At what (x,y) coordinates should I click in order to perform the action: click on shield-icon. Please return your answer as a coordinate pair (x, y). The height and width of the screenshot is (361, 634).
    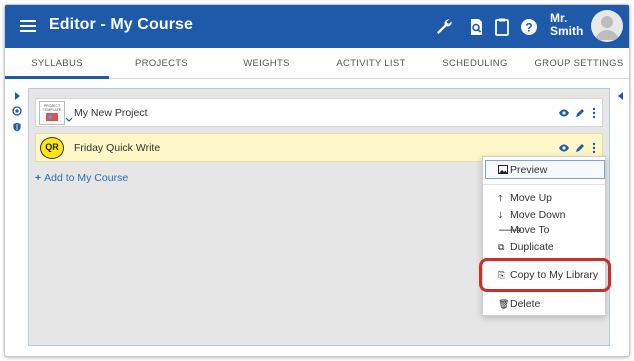
    Looking at the image, I should click on (17, 127).